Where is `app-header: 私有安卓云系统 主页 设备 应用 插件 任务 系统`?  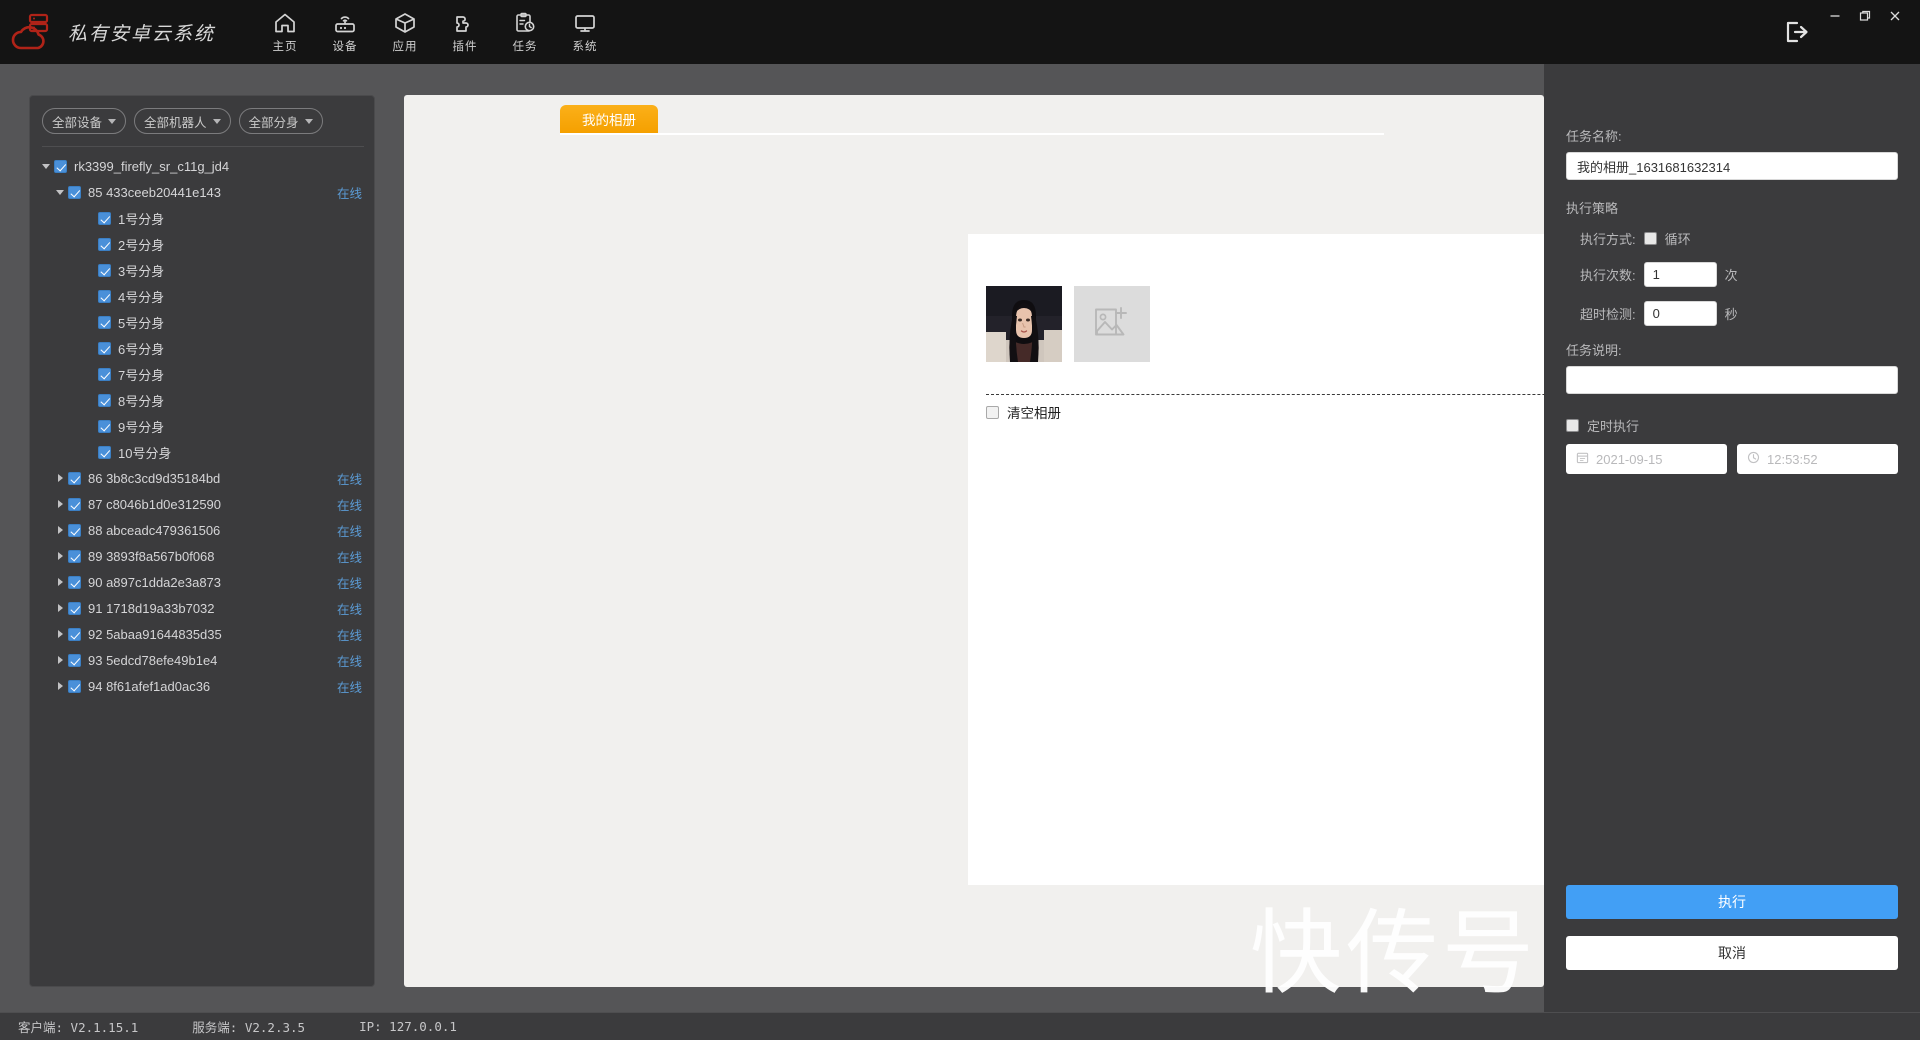
app-header: 私有安卓云系统 主页 设备 应用 插件 任务 系统 is located at coordinates (960, 32).